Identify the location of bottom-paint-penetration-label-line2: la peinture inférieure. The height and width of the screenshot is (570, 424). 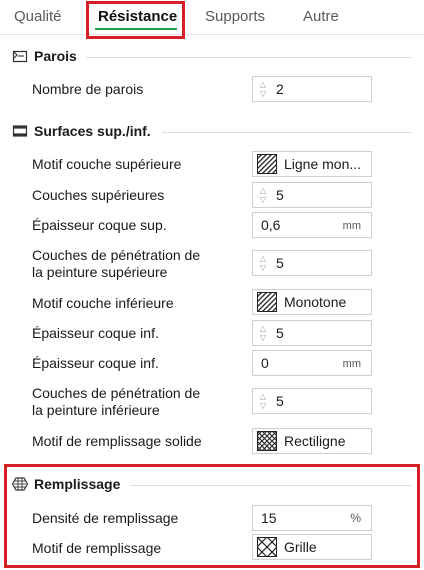
(96, 410).